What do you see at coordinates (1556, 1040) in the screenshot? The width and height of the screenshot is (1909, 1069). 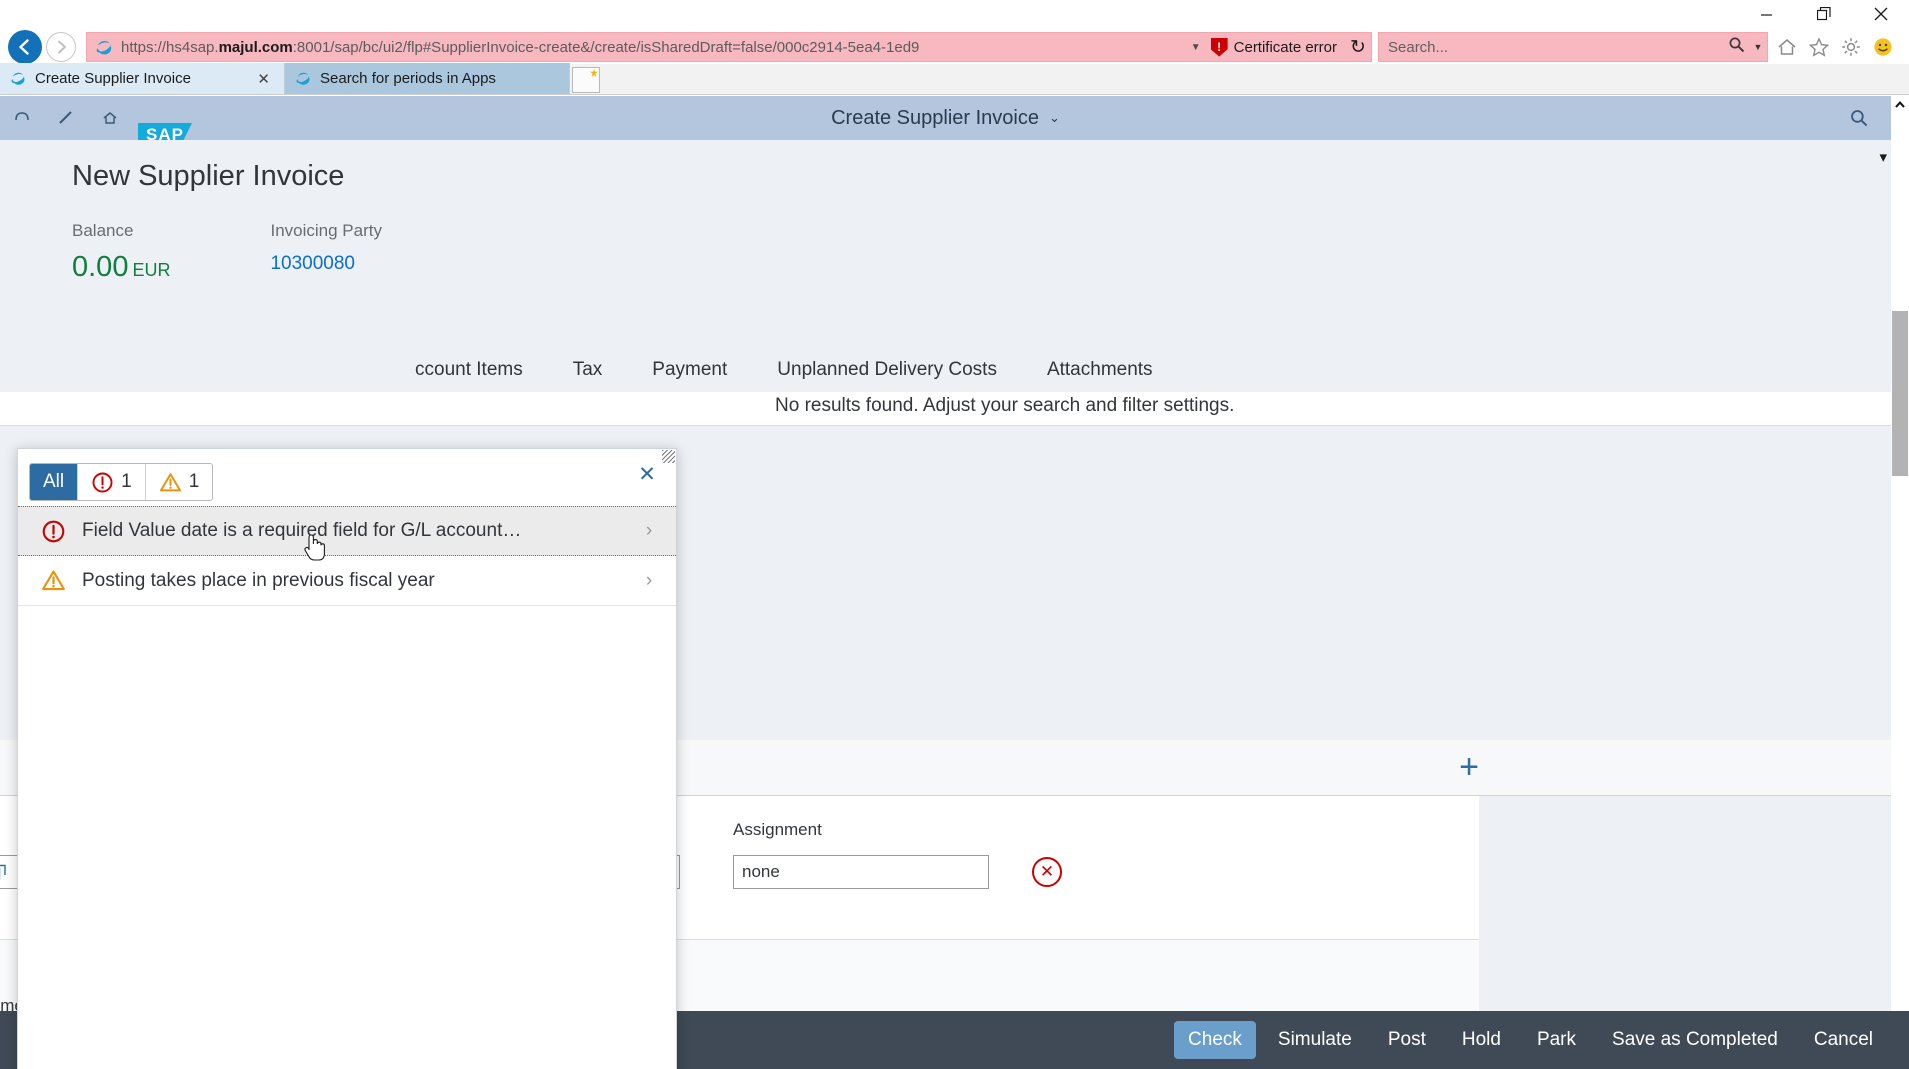 I see `park-button: Park` at bounding box center [1556, 1040].